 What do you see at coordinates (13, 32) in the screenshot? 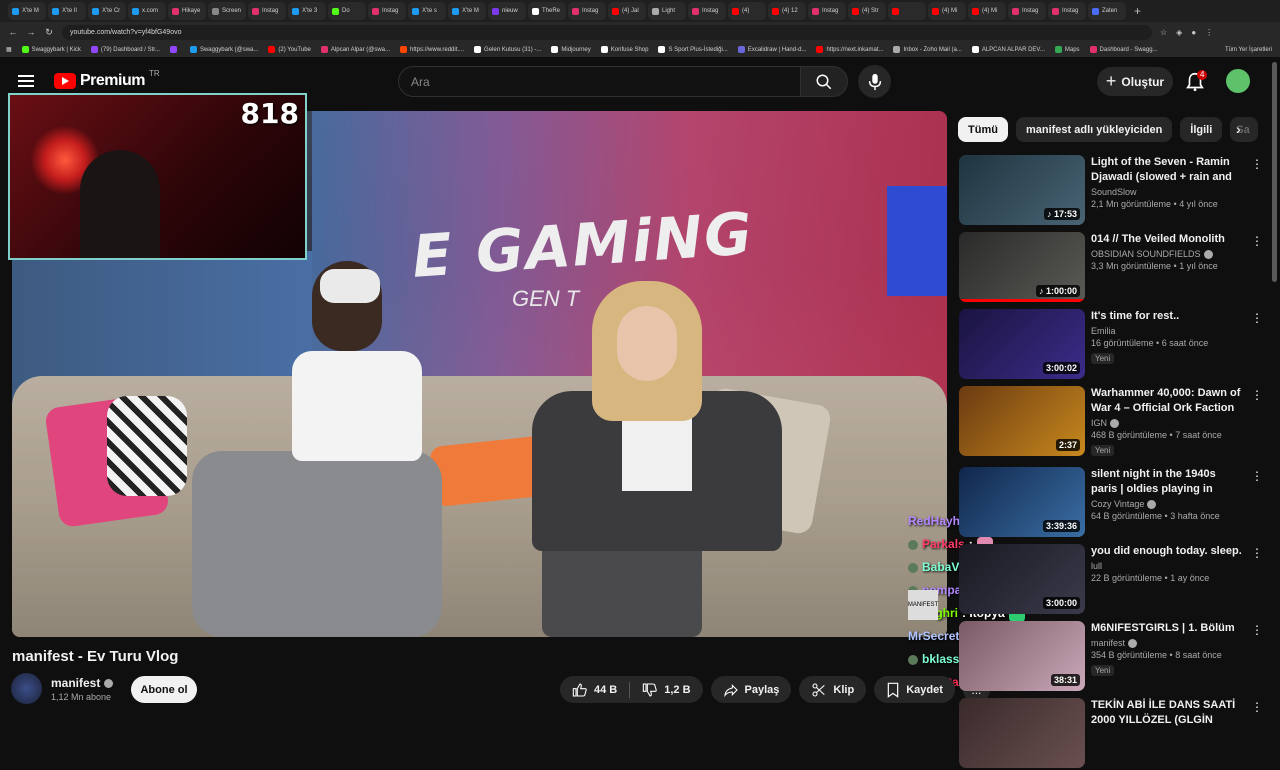
I see `back-icon: ←` at bounding box center [13, 32].